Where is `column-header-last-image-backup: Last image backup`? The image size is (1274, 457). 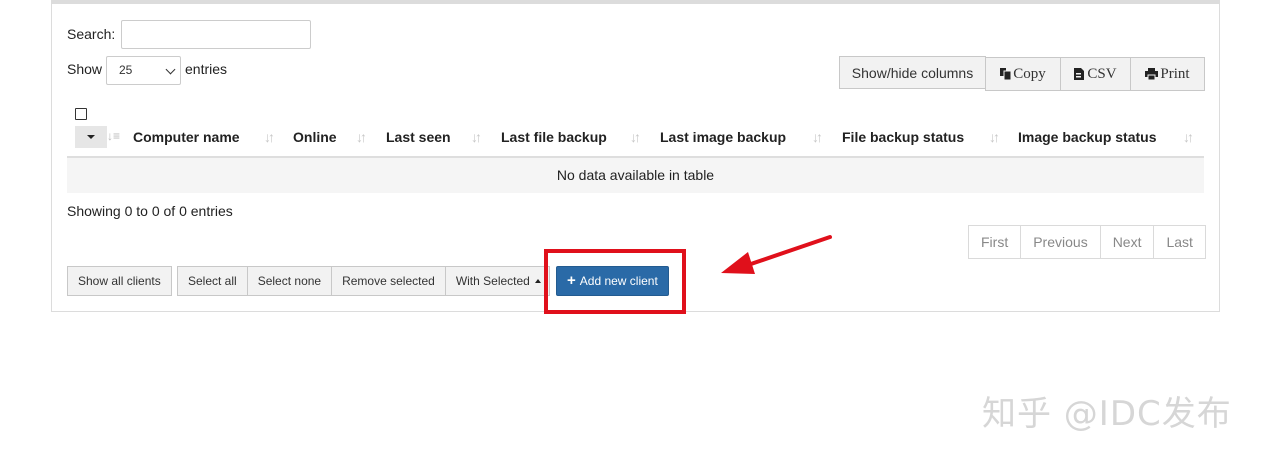 column-header-last-image-backup: Last image backup is located at coordinates (723, 137).